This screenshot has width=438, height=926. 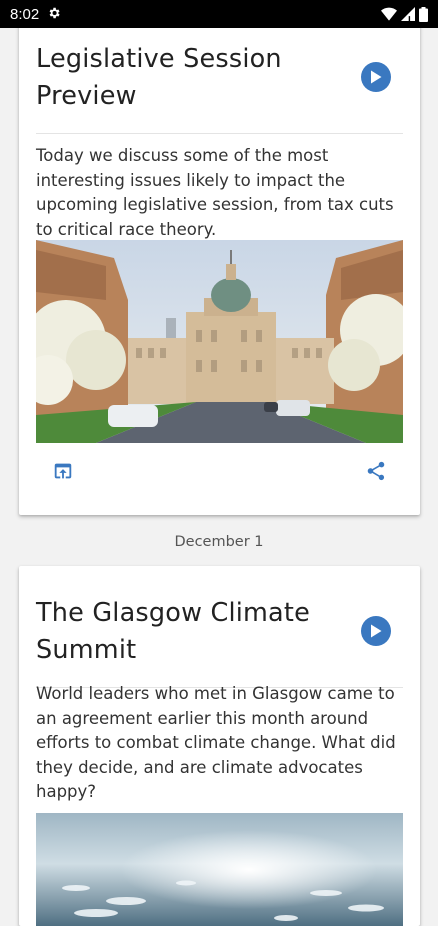 I want to click on episode-header: The Glasgow Climate Summit, so click(x=219, y=635).